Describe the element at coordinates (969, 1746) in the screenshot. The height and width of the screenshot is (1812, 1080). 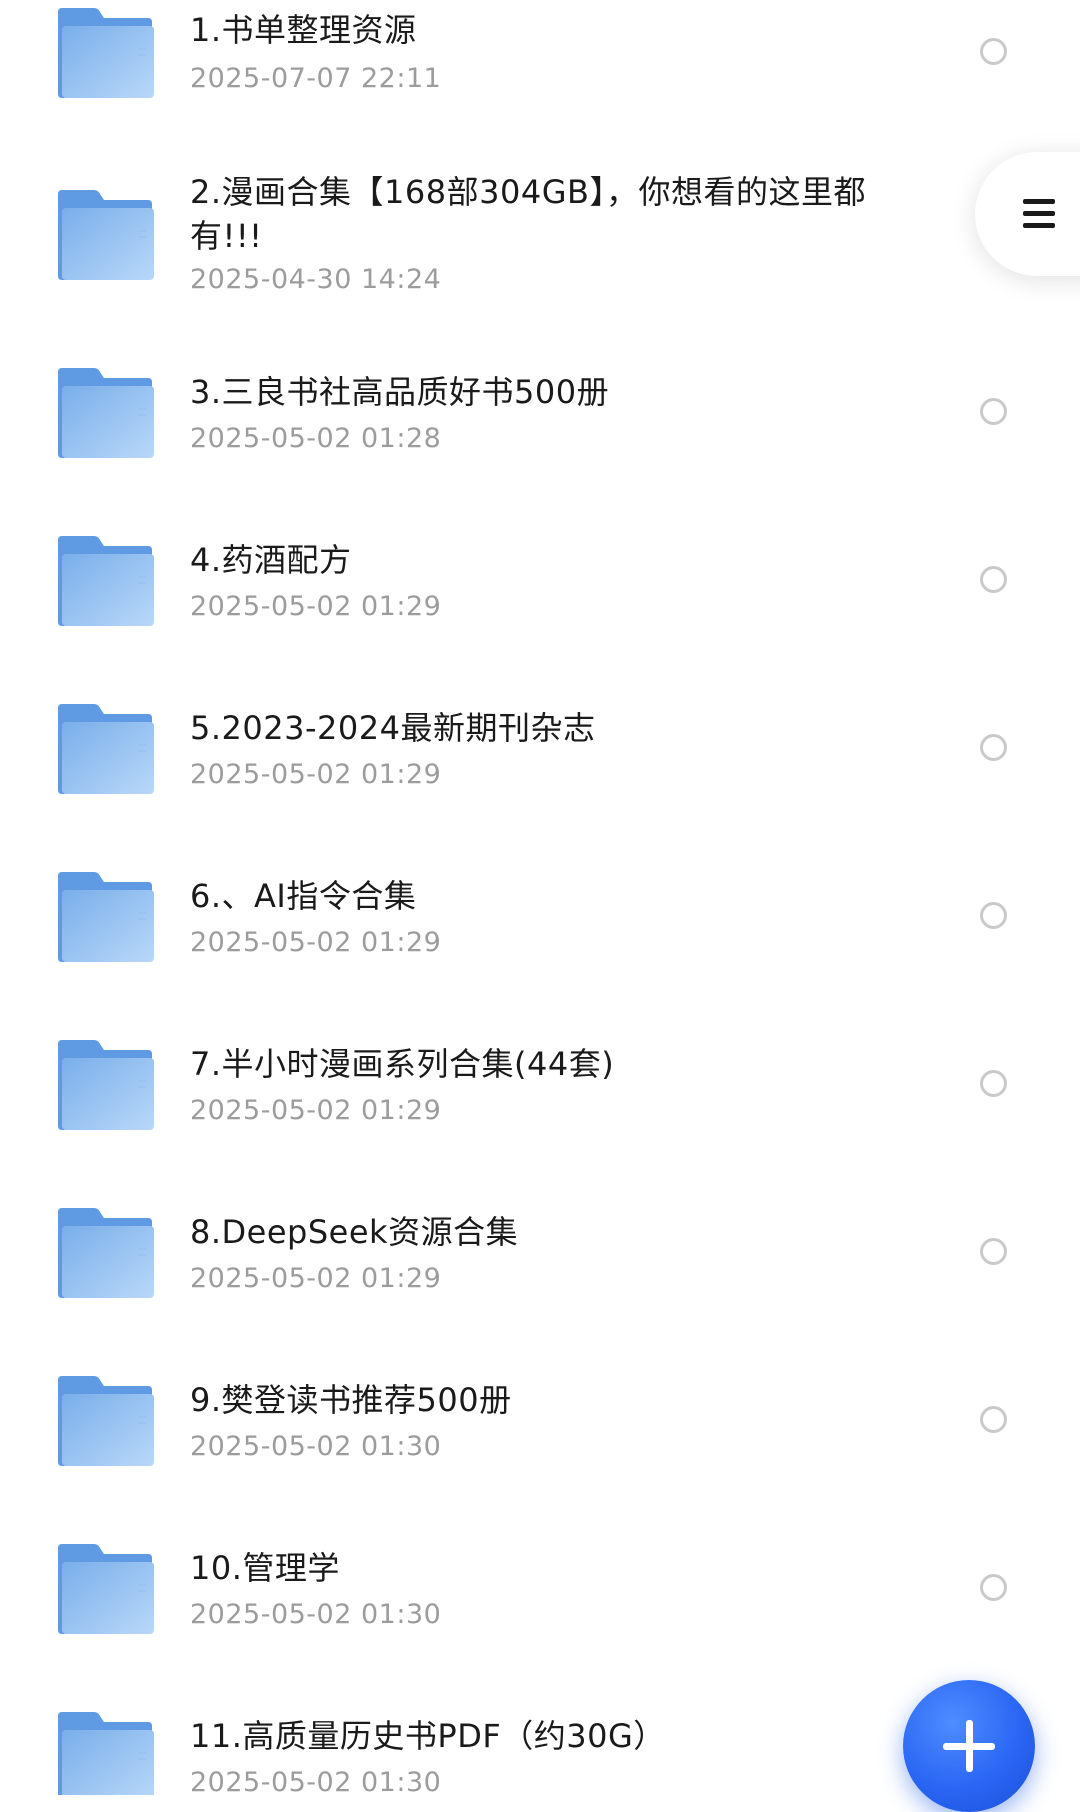
I see `add-button` at that location.